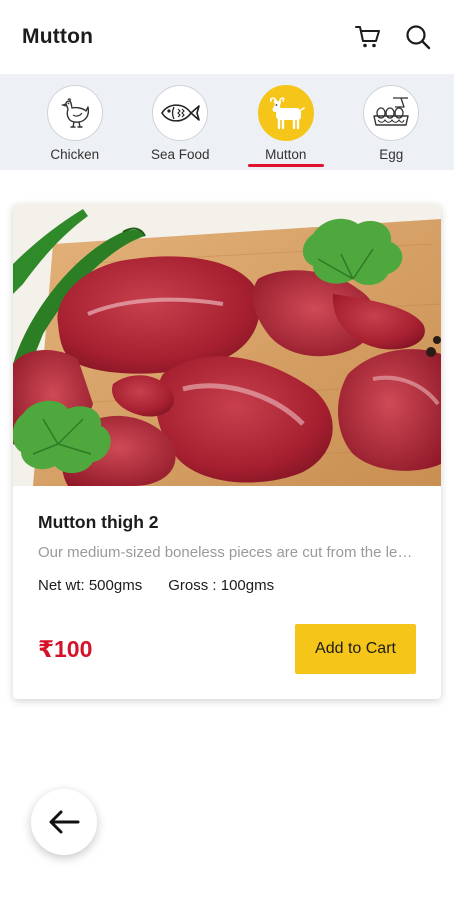 Image resolution: width=454 pixels, height=900 pixels. I want to click on category-tabs: Chicken Sea Food Mutton Egg, so click(227, 122).